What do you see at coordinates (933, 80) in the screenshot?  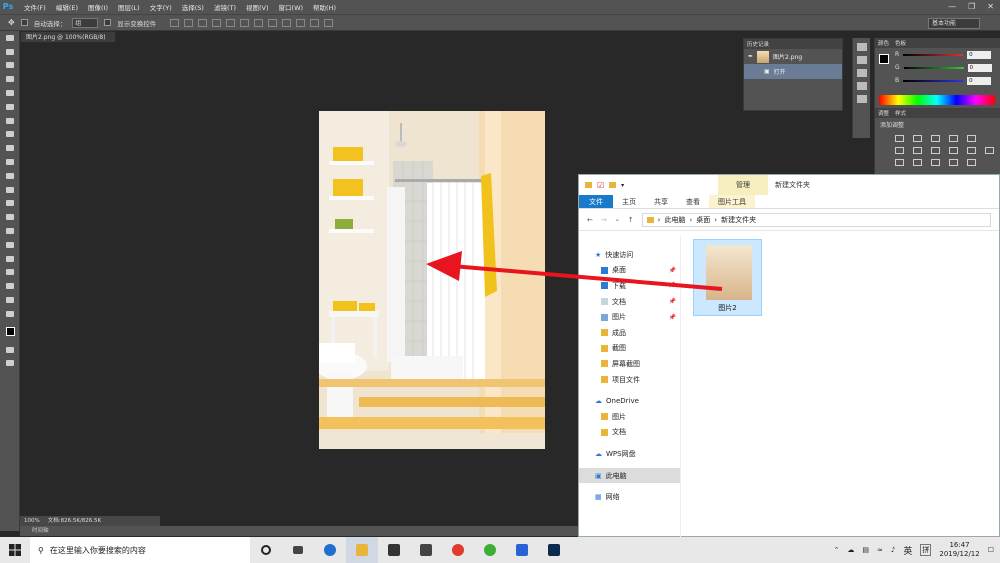 I see `b-slider` at bounding box center [933, 80].